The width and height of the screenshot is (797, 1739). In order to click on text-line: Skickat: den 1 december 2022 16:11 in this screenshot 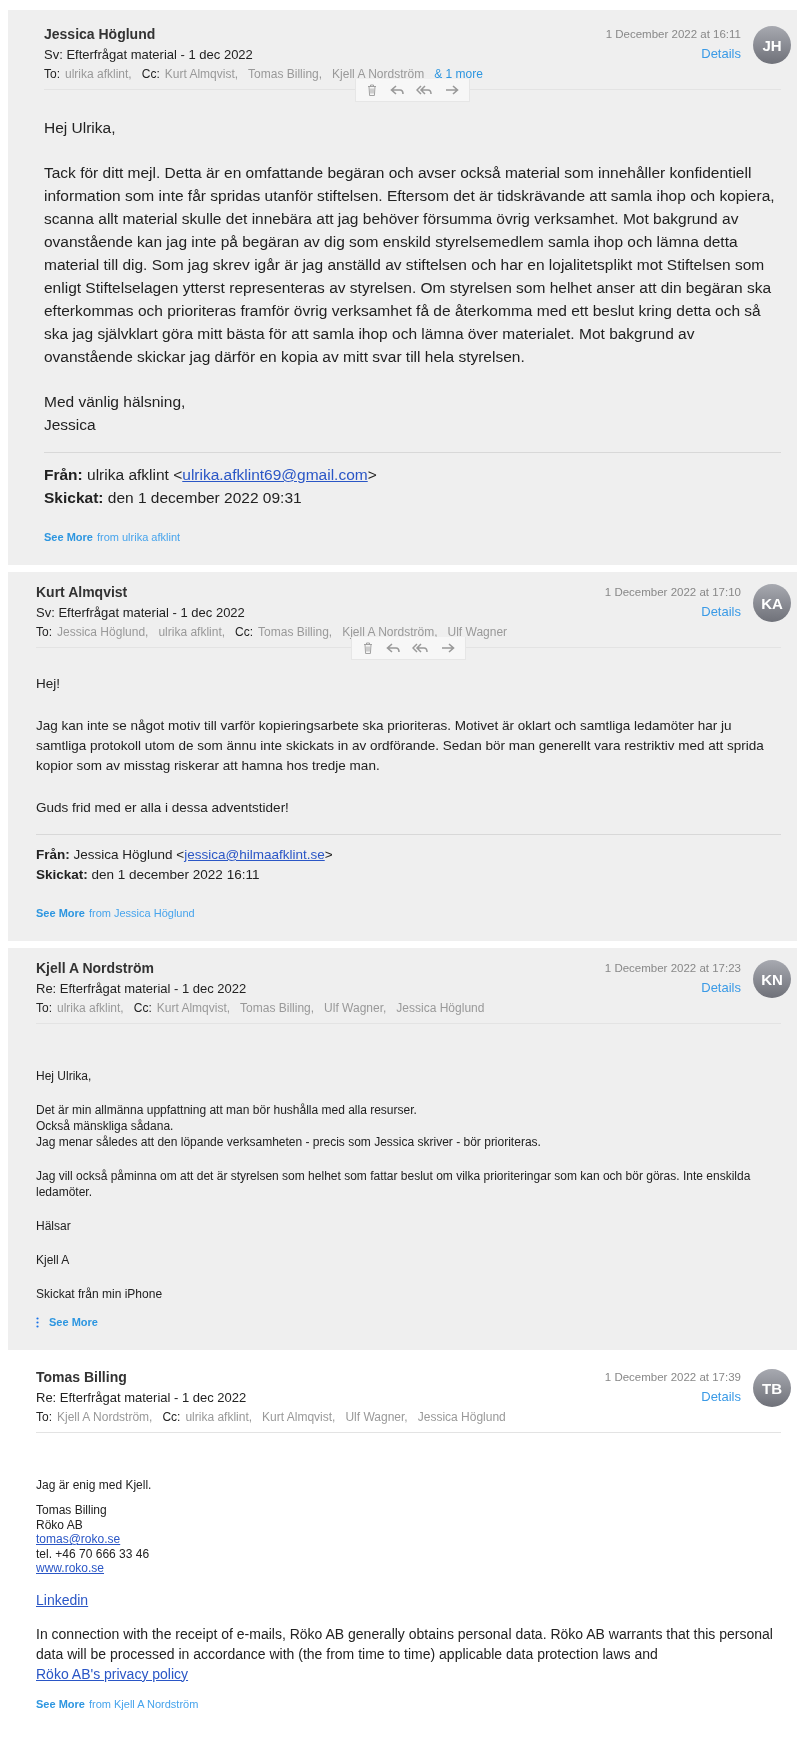, I will do `click(148, 875)`.